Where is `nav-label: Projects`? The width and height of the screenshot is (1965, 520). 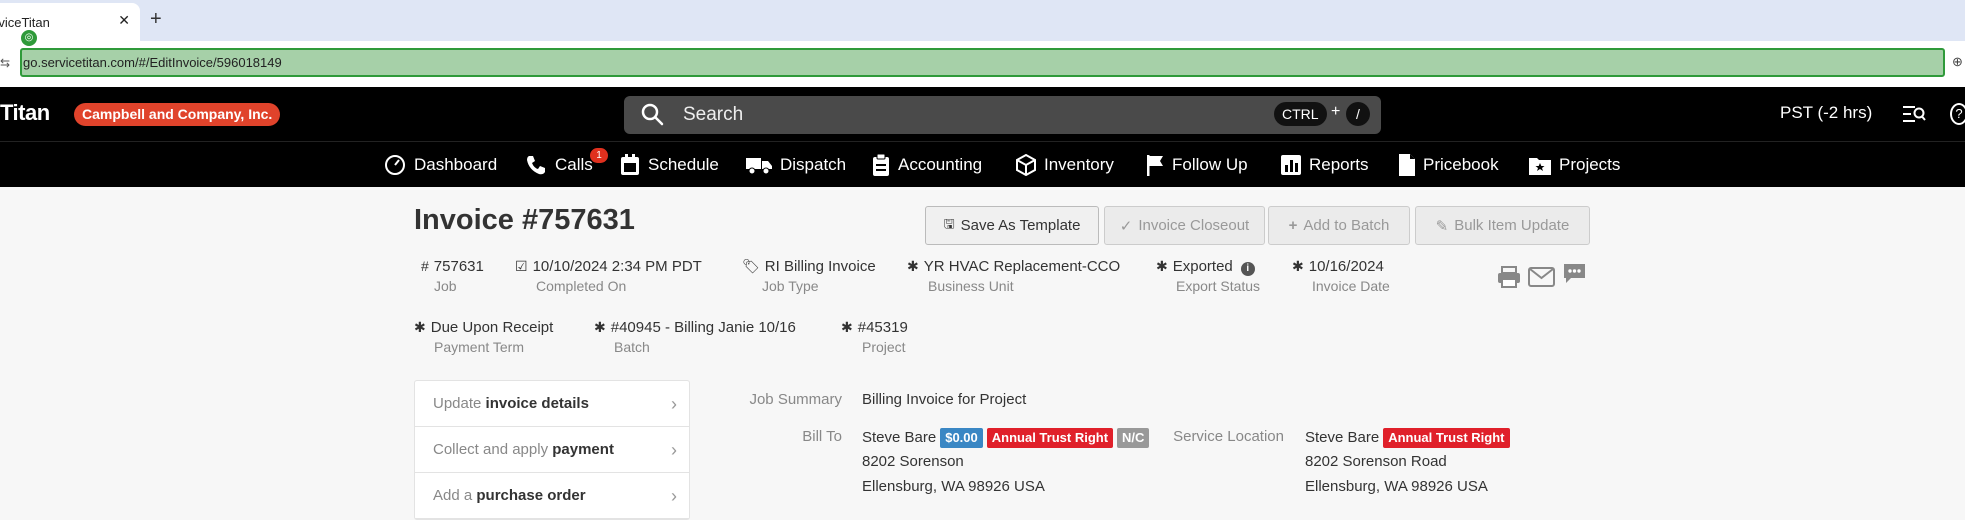 nav-label: Projects is located at coordinates (1590, 164).